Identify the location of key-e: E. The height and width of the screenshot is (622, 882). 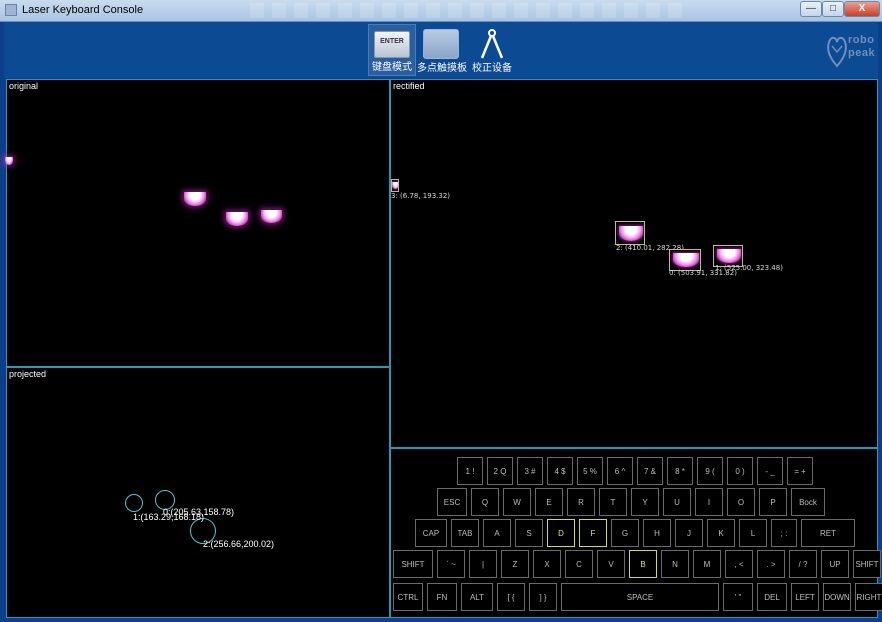
(549, 502).